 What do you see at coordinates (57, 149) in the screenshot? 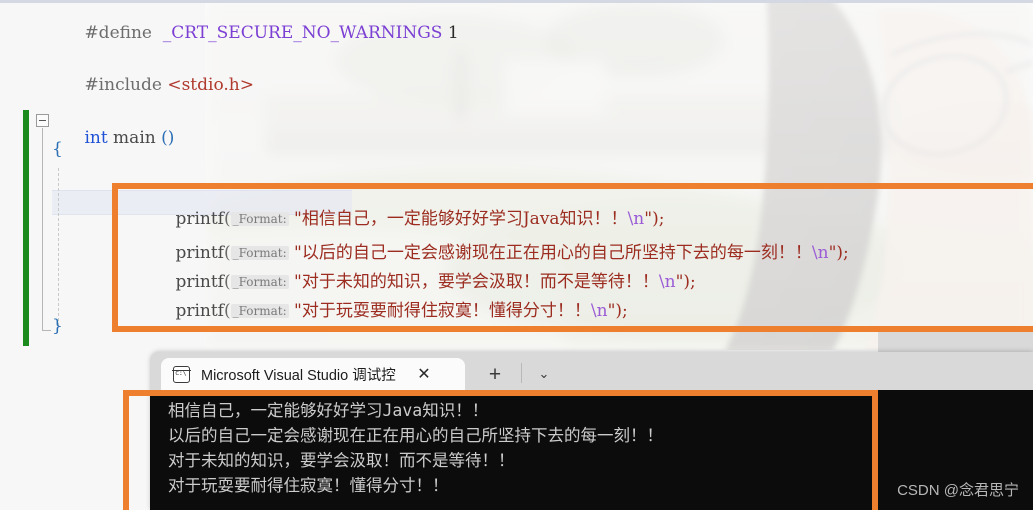
I see `code-line-open-brace: {` at bounding box center [57, 149].